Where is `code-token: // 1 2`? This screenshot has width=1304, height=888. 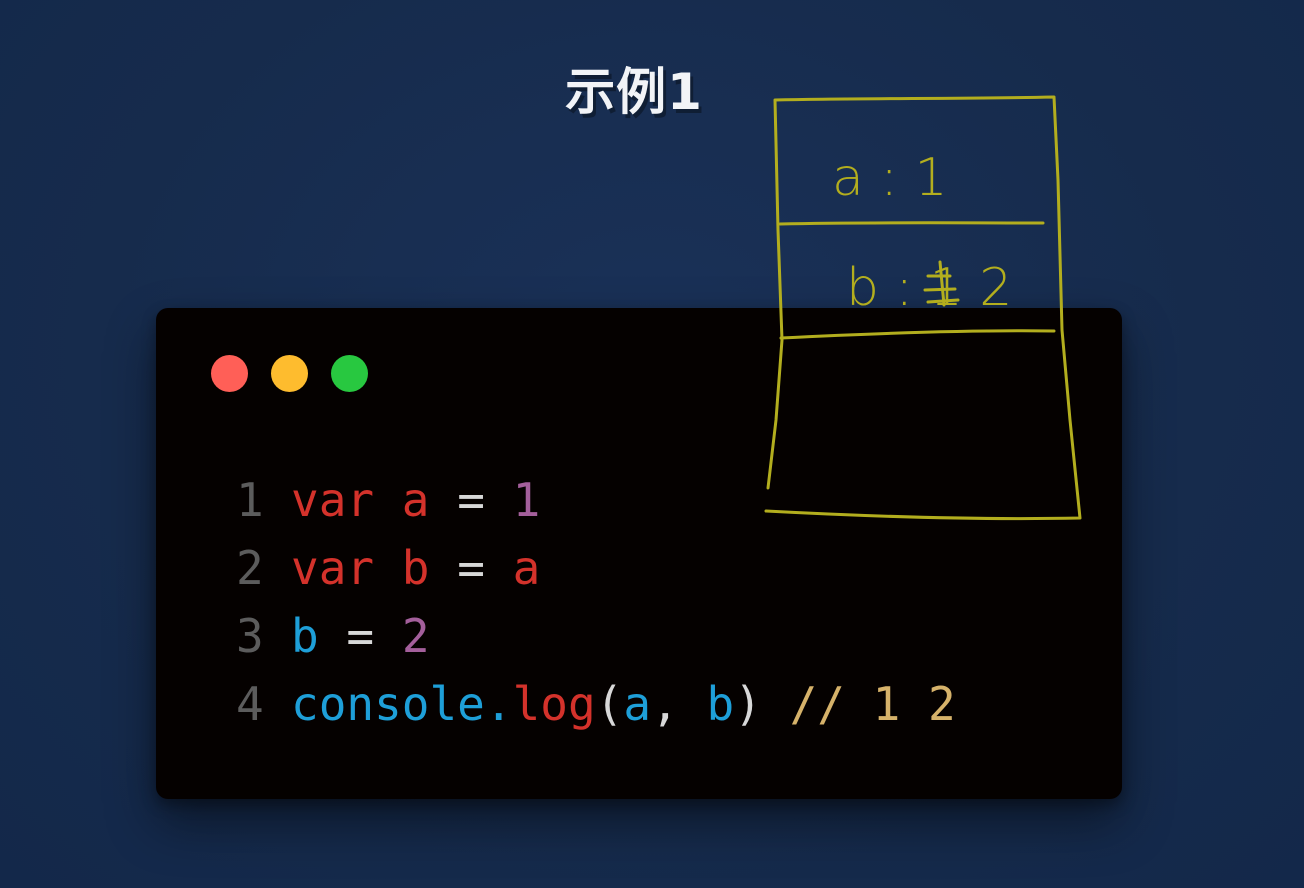 code-token: // 1 2 is located at coordinates (872, 704).